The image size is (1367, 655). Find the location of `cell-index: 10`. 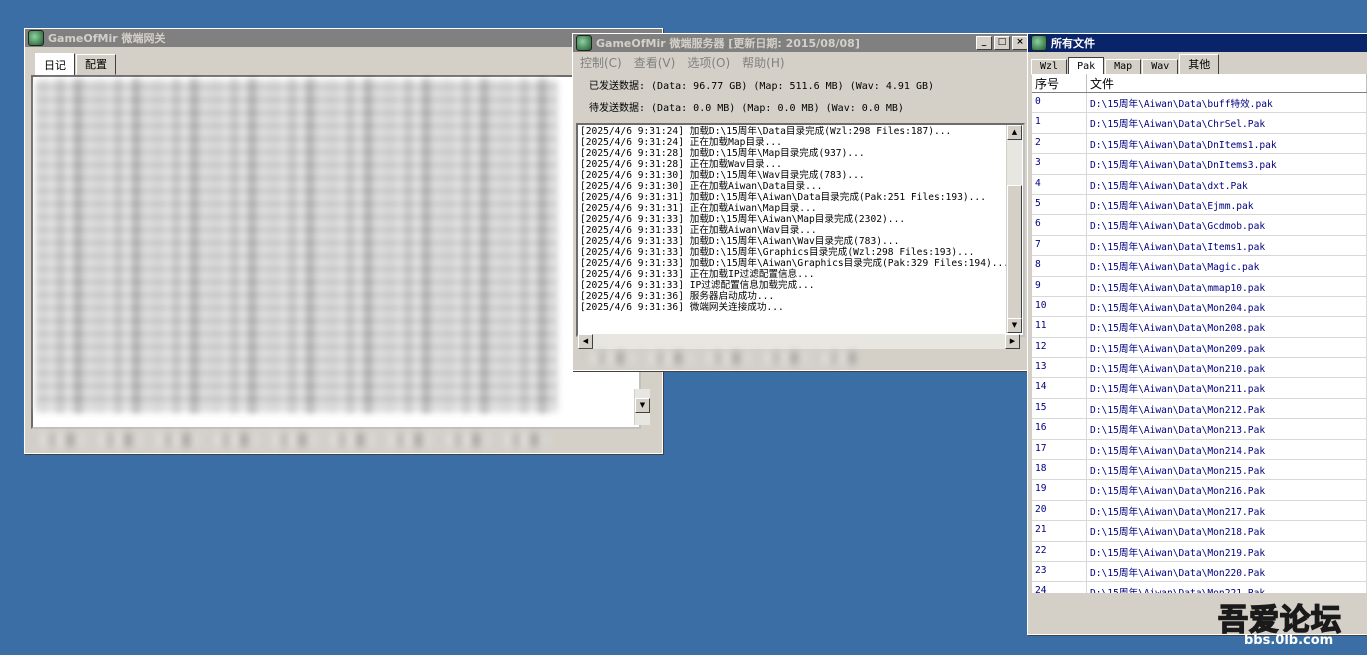

cell-index: 10 is located at coordinates (1059, 306).